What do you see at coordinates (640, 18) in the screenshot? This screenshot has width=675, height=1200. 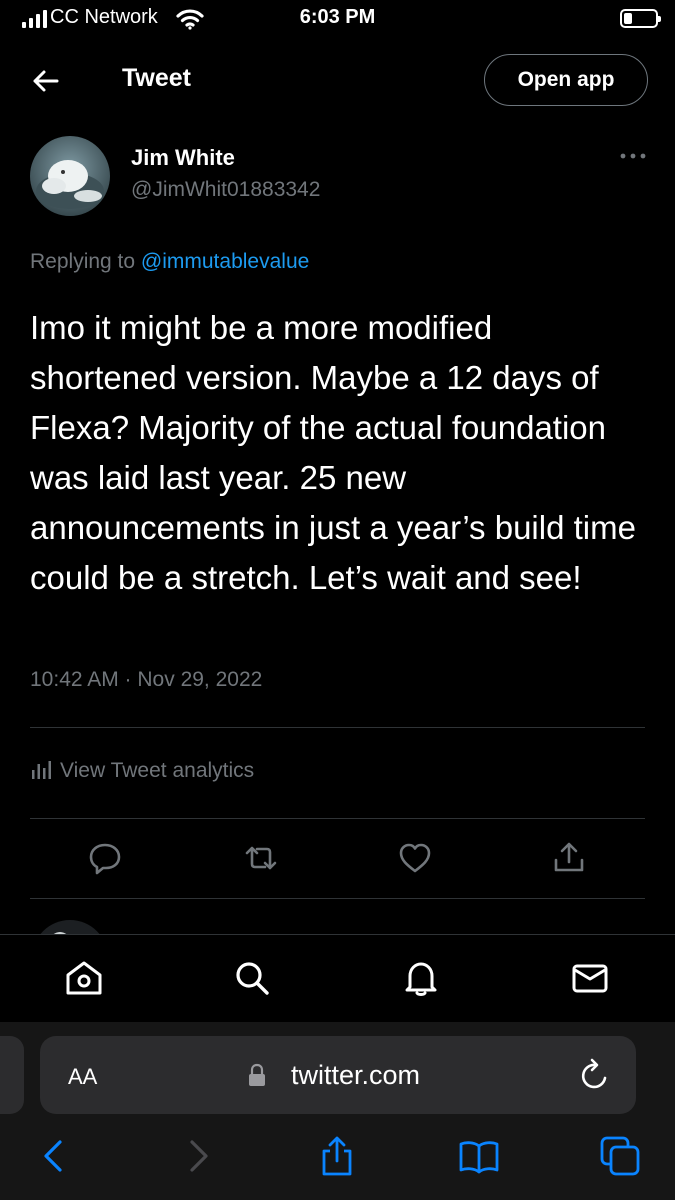 I see `battery-icon` at bounding box center [640, 18].